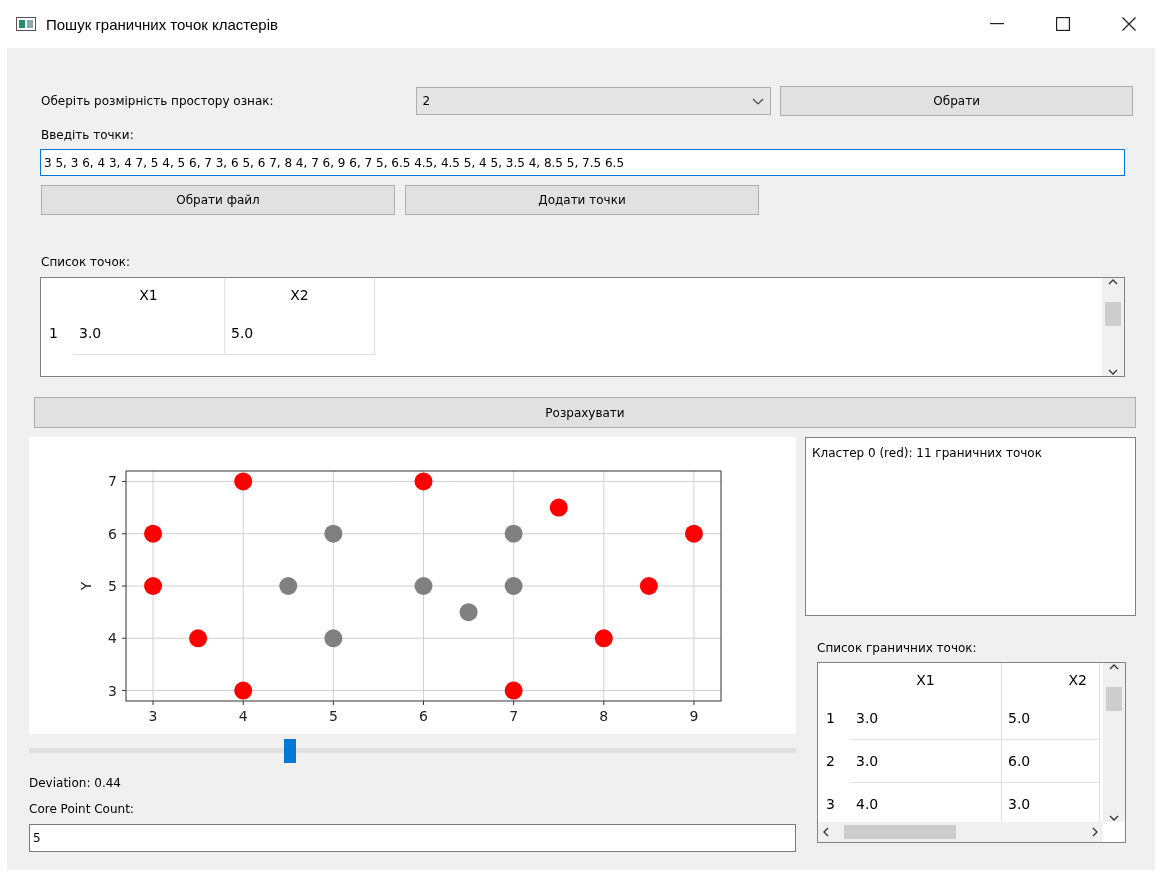 This screenshot has width=1162, height=875. Describe the element at coordinates (956, 101) in the screenshot. I see `select-button: Обрати` at that location.